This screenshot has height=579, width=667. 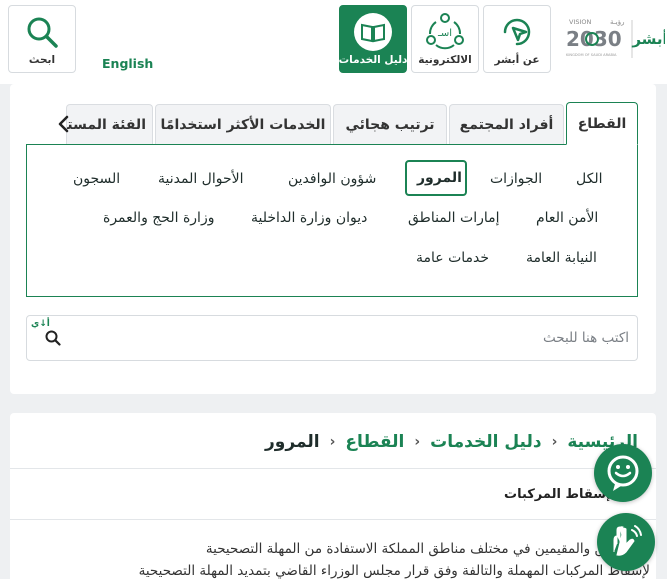 I want to click on sector-chip-general-services: خدمات عامة, so click(x=452, y=258).